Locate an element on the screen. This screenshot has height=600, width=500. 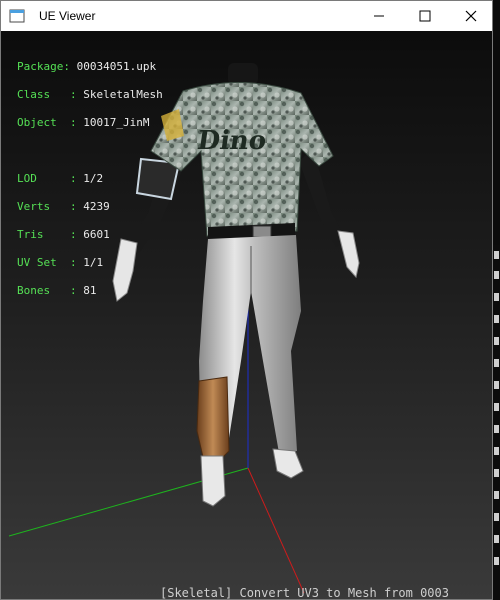
close-icon is located at coordinates (471, 16).